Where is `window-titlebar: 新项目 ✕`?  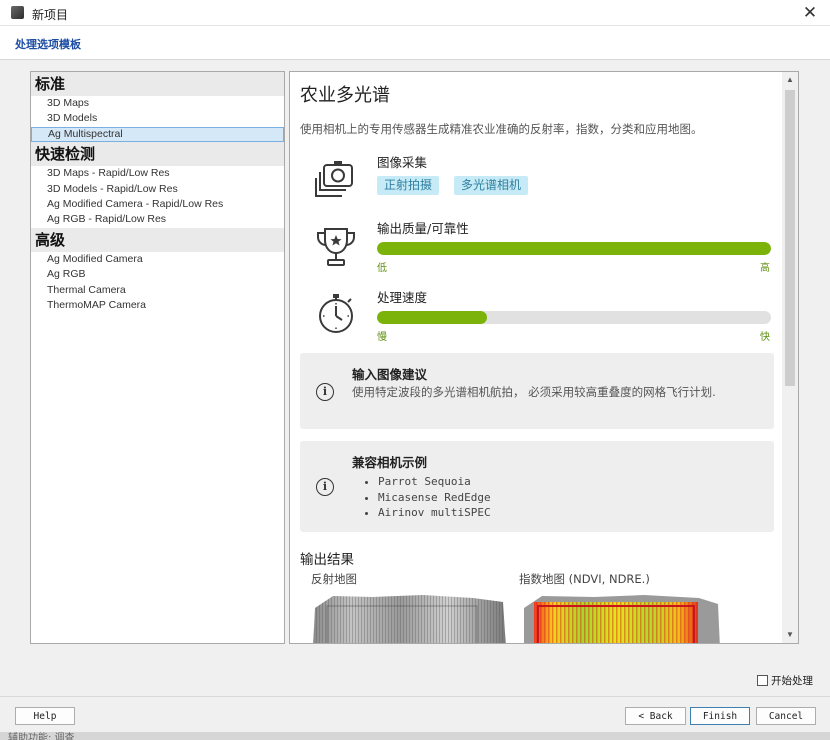
window-titlebar: 新项目 ✕ is located at coordinates (415, 13).